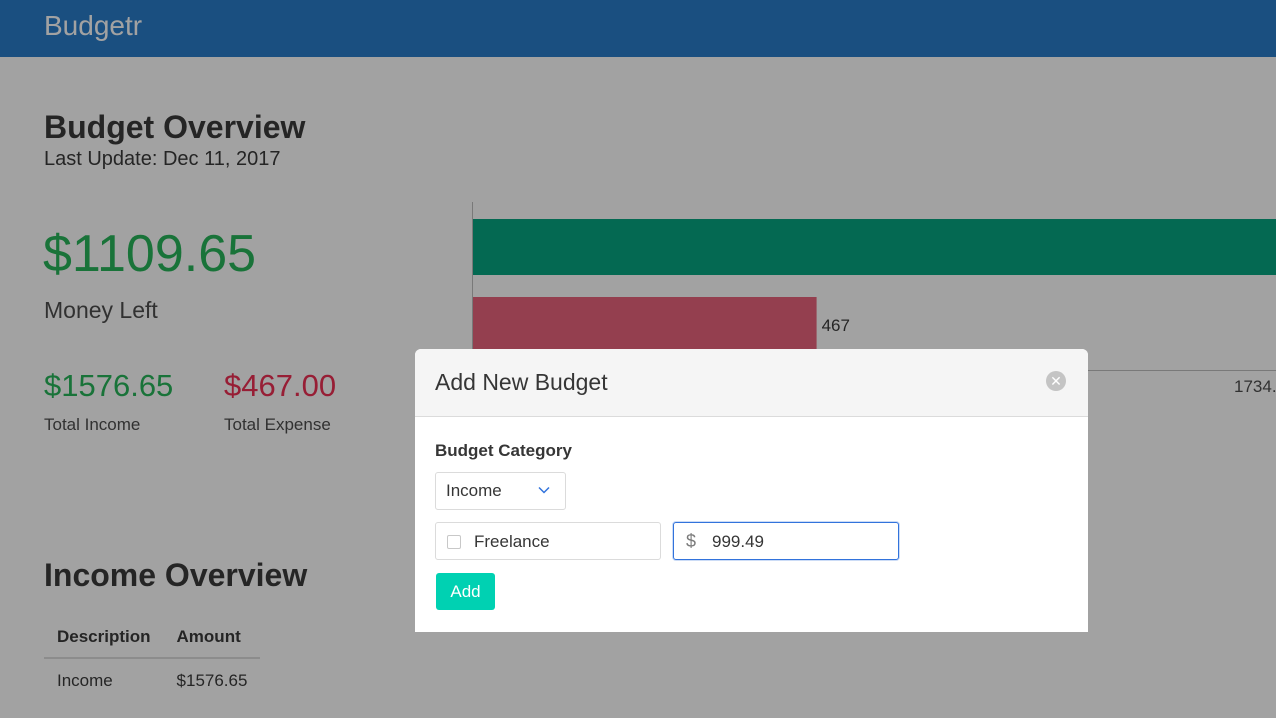 Image resolution: width=1276 pixels, height=718 pixels. Describe the element at coordinates (521, 382) in the screenshot. I see `modal-title: Add New Budget` at that location.